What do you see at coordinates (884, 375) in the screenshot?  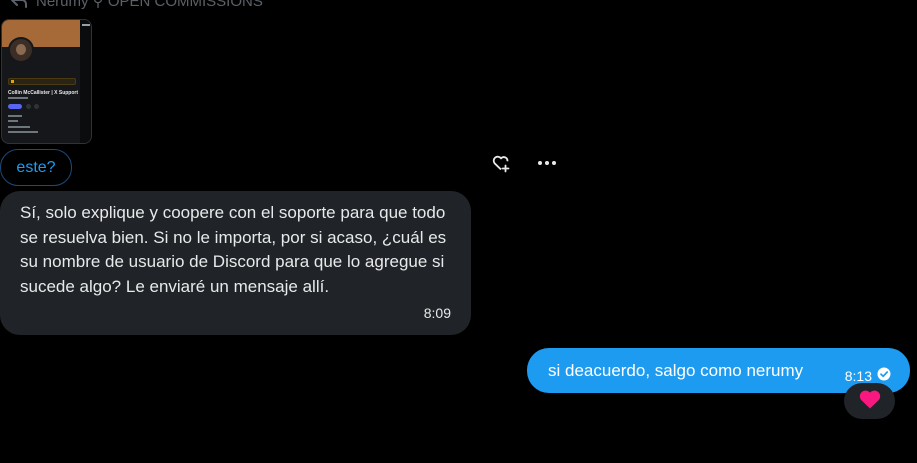 I see `read-check-icon` at bounding box center [884, 375].